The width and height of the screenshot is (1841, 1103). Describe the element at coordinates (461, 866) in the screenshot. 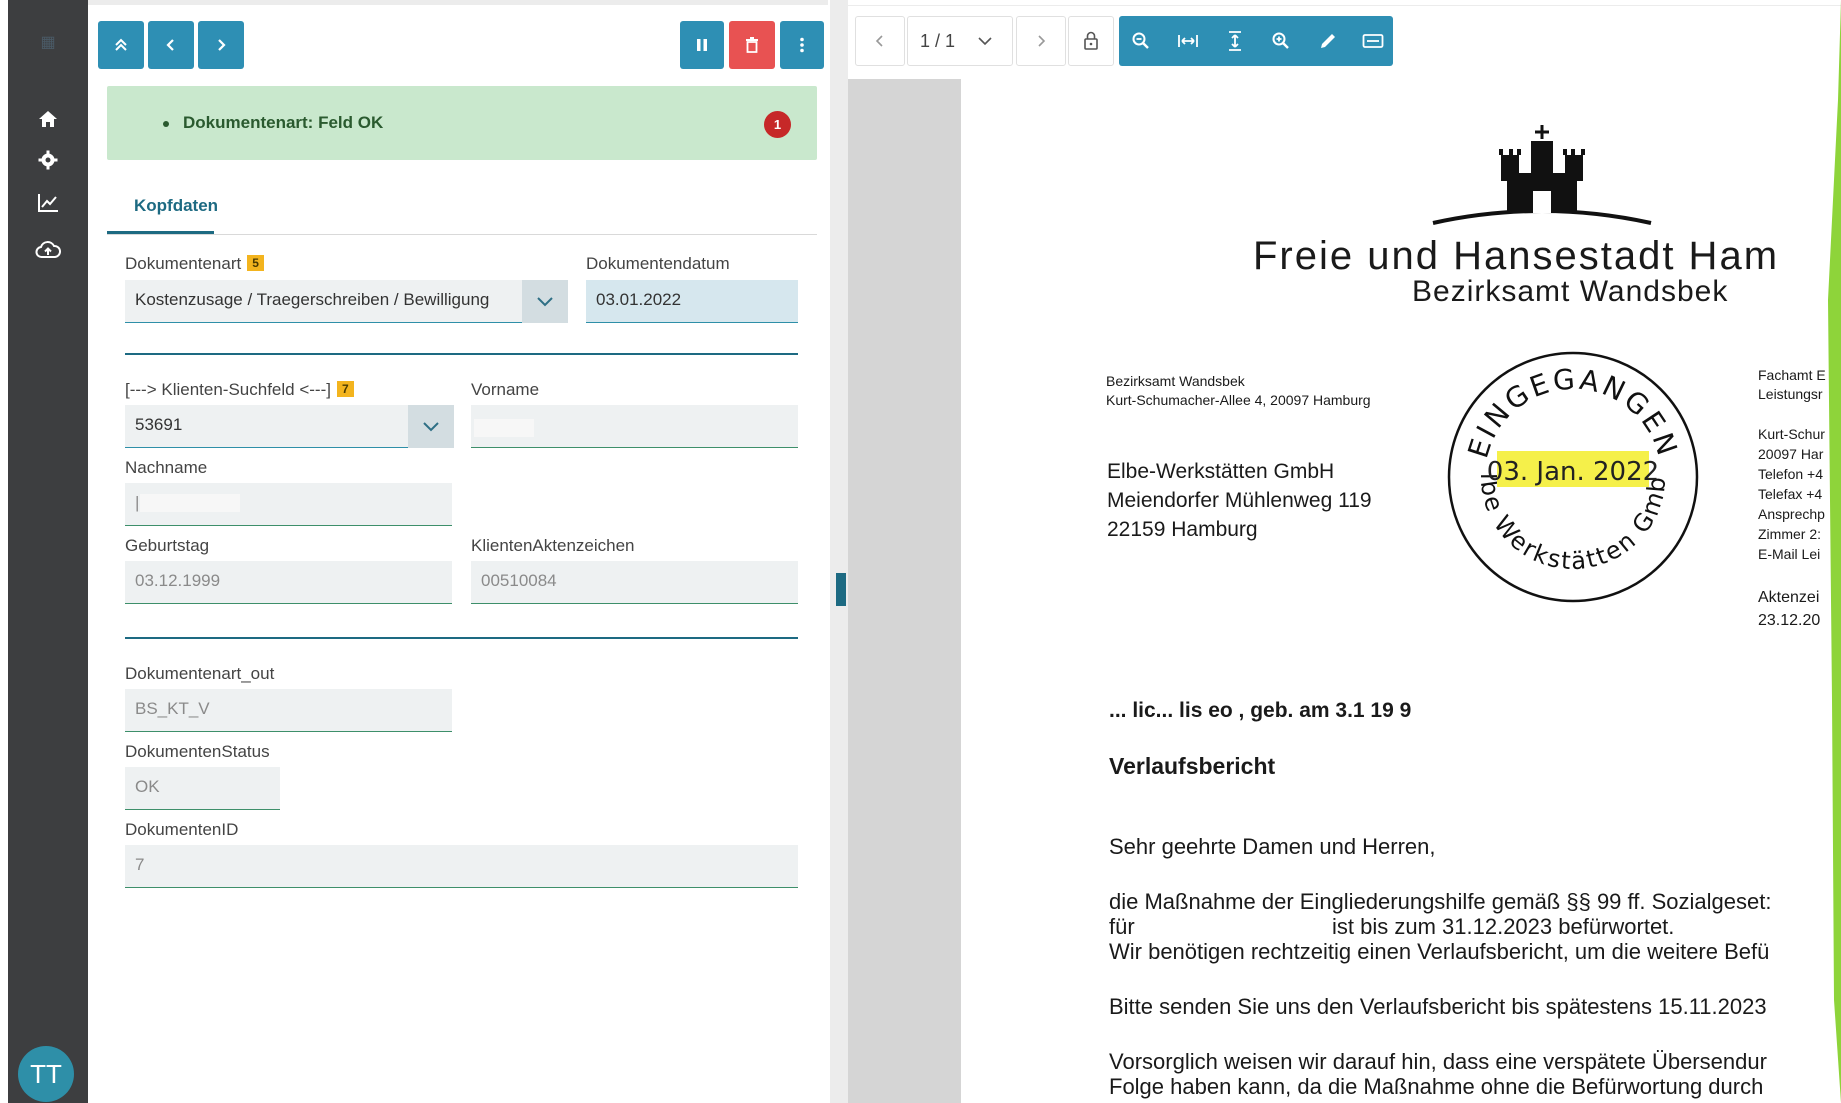

I see `dokumentenid-field: 7` at that location.